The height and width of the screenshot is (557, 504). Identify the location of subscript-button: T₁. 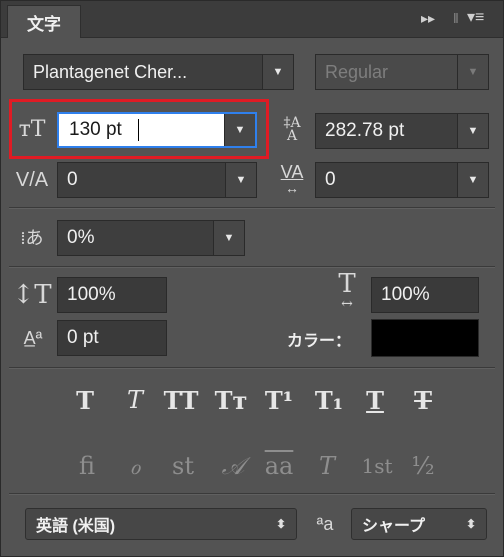
(329, 400).